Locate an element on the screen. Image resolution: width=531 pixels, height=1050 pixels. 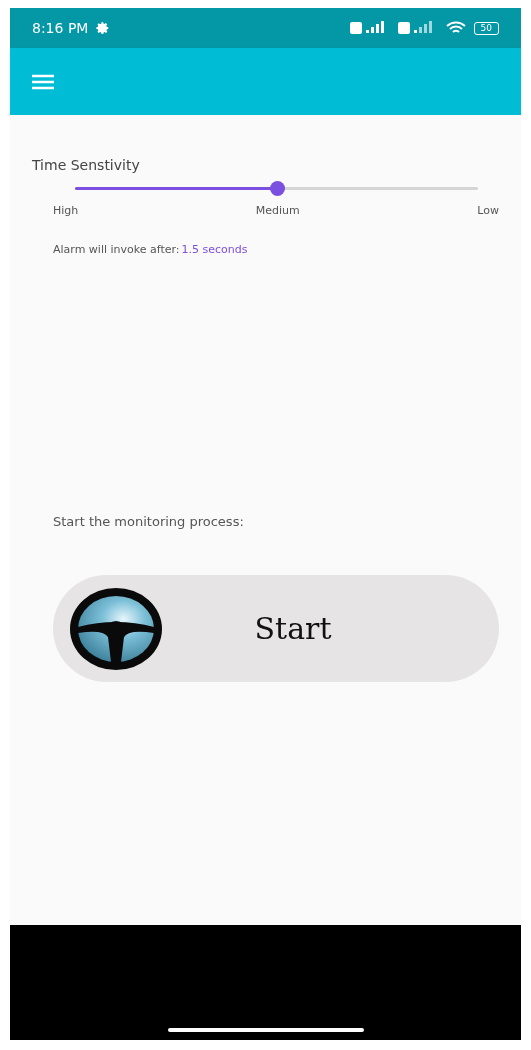
slider-label: Low is located at coordinates (488, 210).